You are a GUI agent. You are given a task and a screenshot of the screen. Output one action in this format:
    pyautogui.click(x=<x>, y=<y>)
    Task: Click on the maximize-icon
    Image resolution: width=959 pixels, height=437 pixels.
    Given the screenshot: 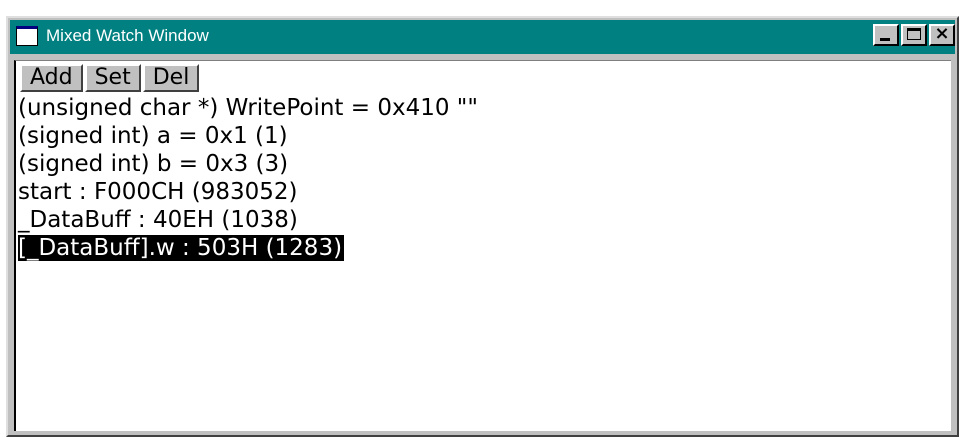 What is the action you would take?
    pyautogui.click(x=914, y=34)
    